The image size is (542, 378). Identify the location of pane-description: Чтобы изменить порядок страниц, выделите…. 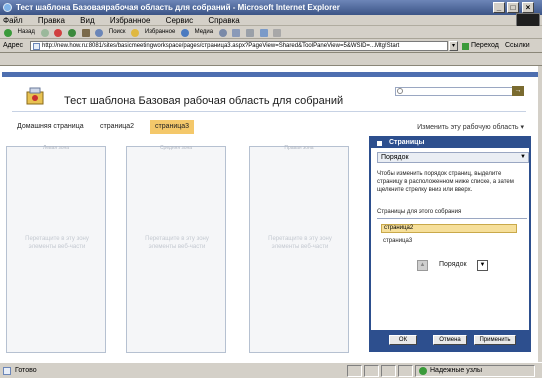
(445, 182).